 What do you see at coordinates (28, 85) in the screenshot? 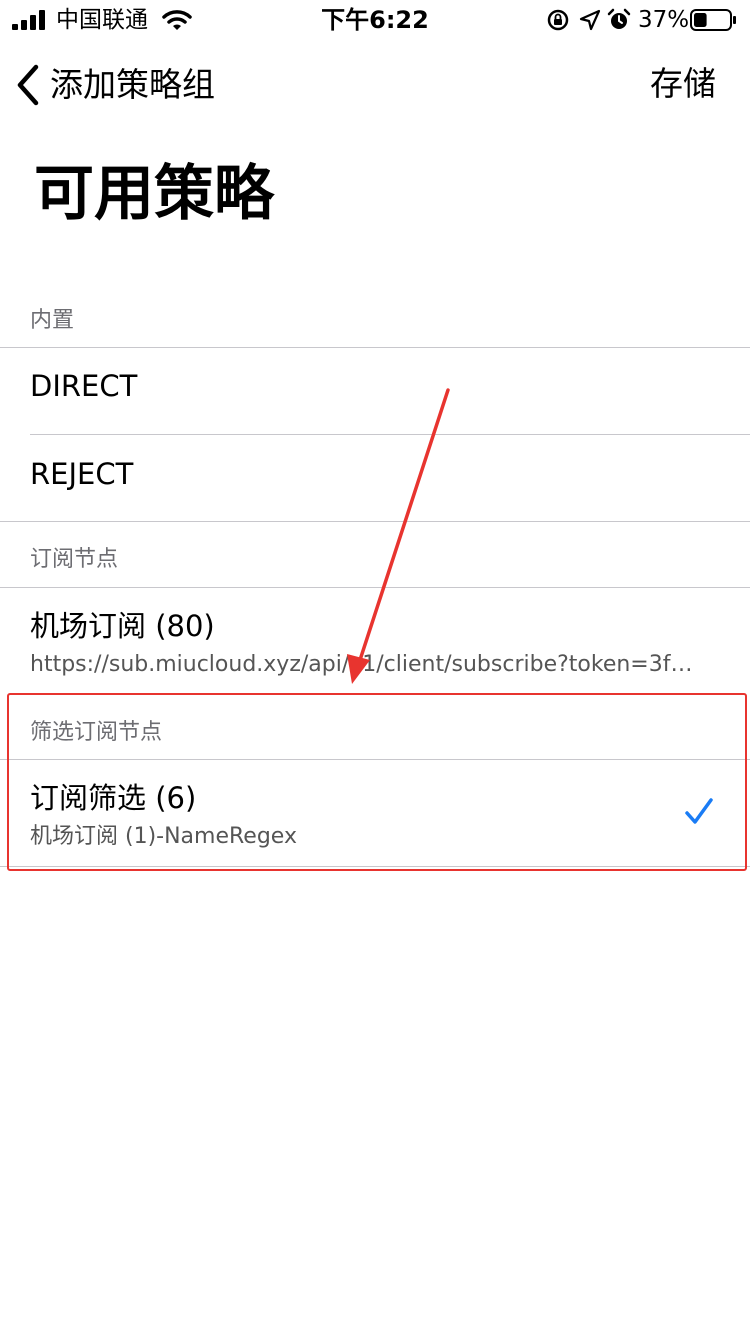
I see `chevron-left-icon` at bounding box center [28, 85].